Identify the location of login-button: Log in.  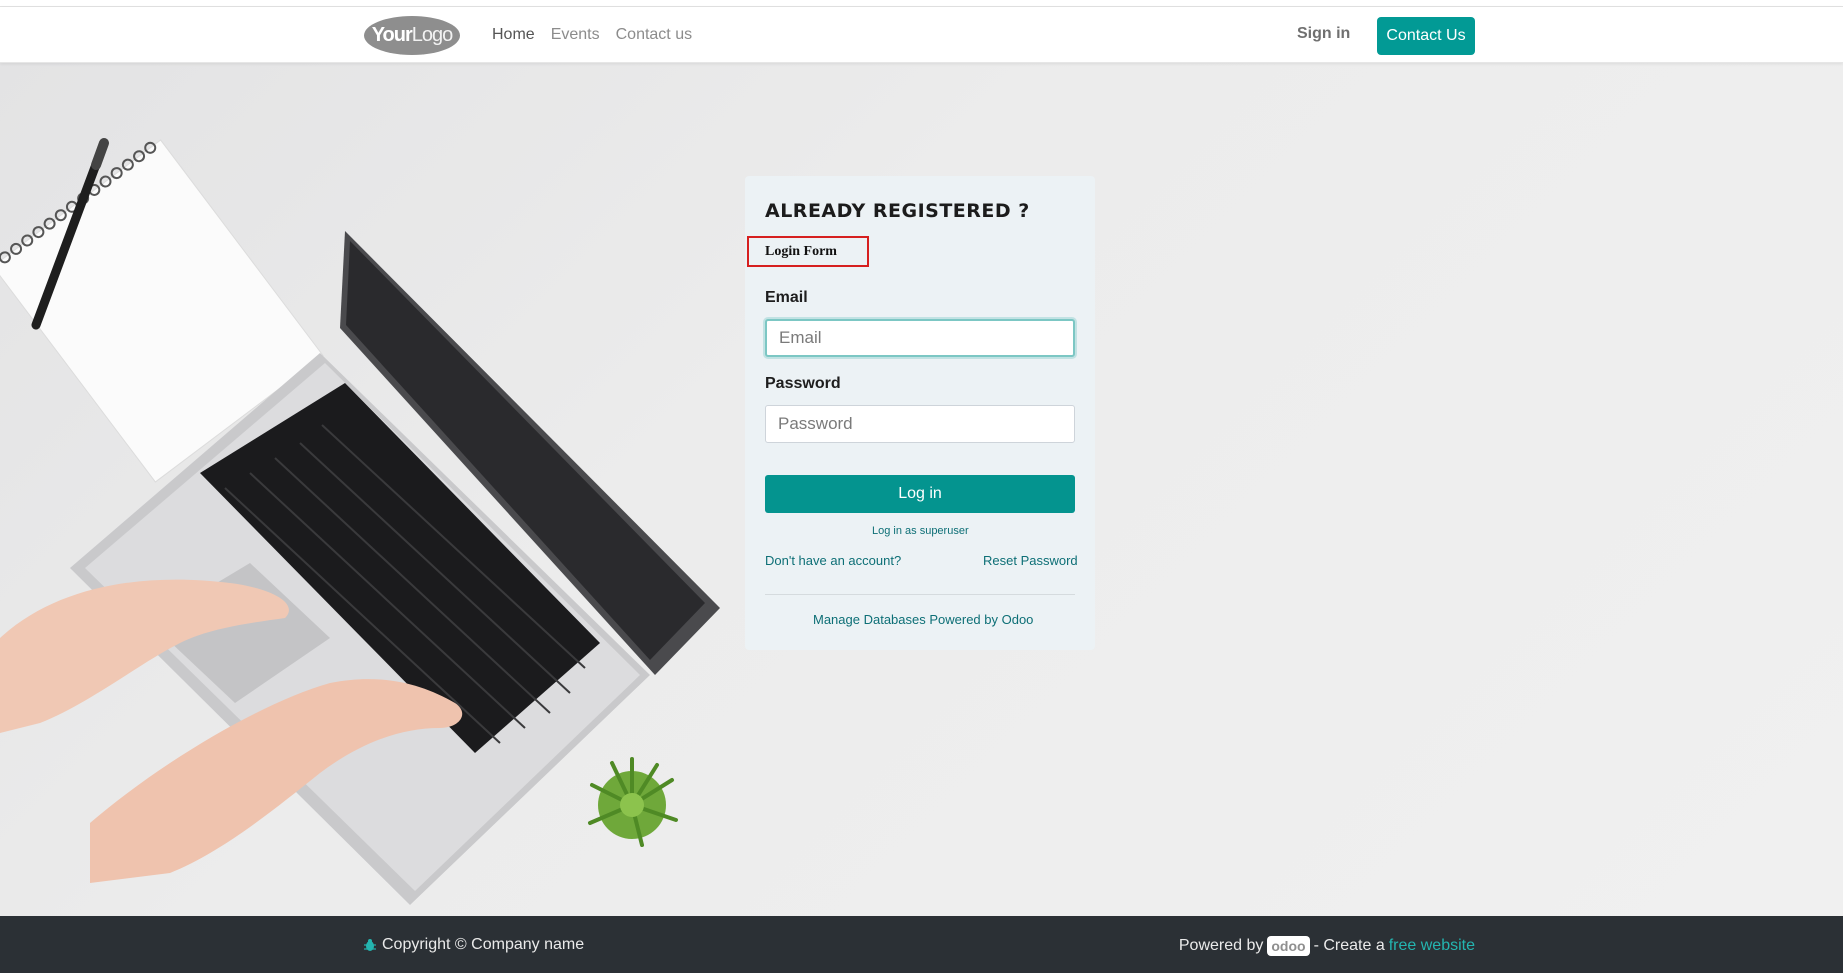
(920, 494).